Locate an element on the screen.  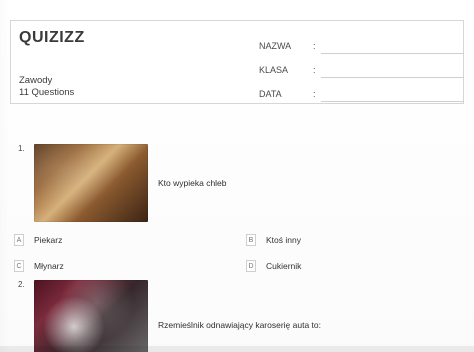
question-number: 1. is located at coordinates (21, 148).